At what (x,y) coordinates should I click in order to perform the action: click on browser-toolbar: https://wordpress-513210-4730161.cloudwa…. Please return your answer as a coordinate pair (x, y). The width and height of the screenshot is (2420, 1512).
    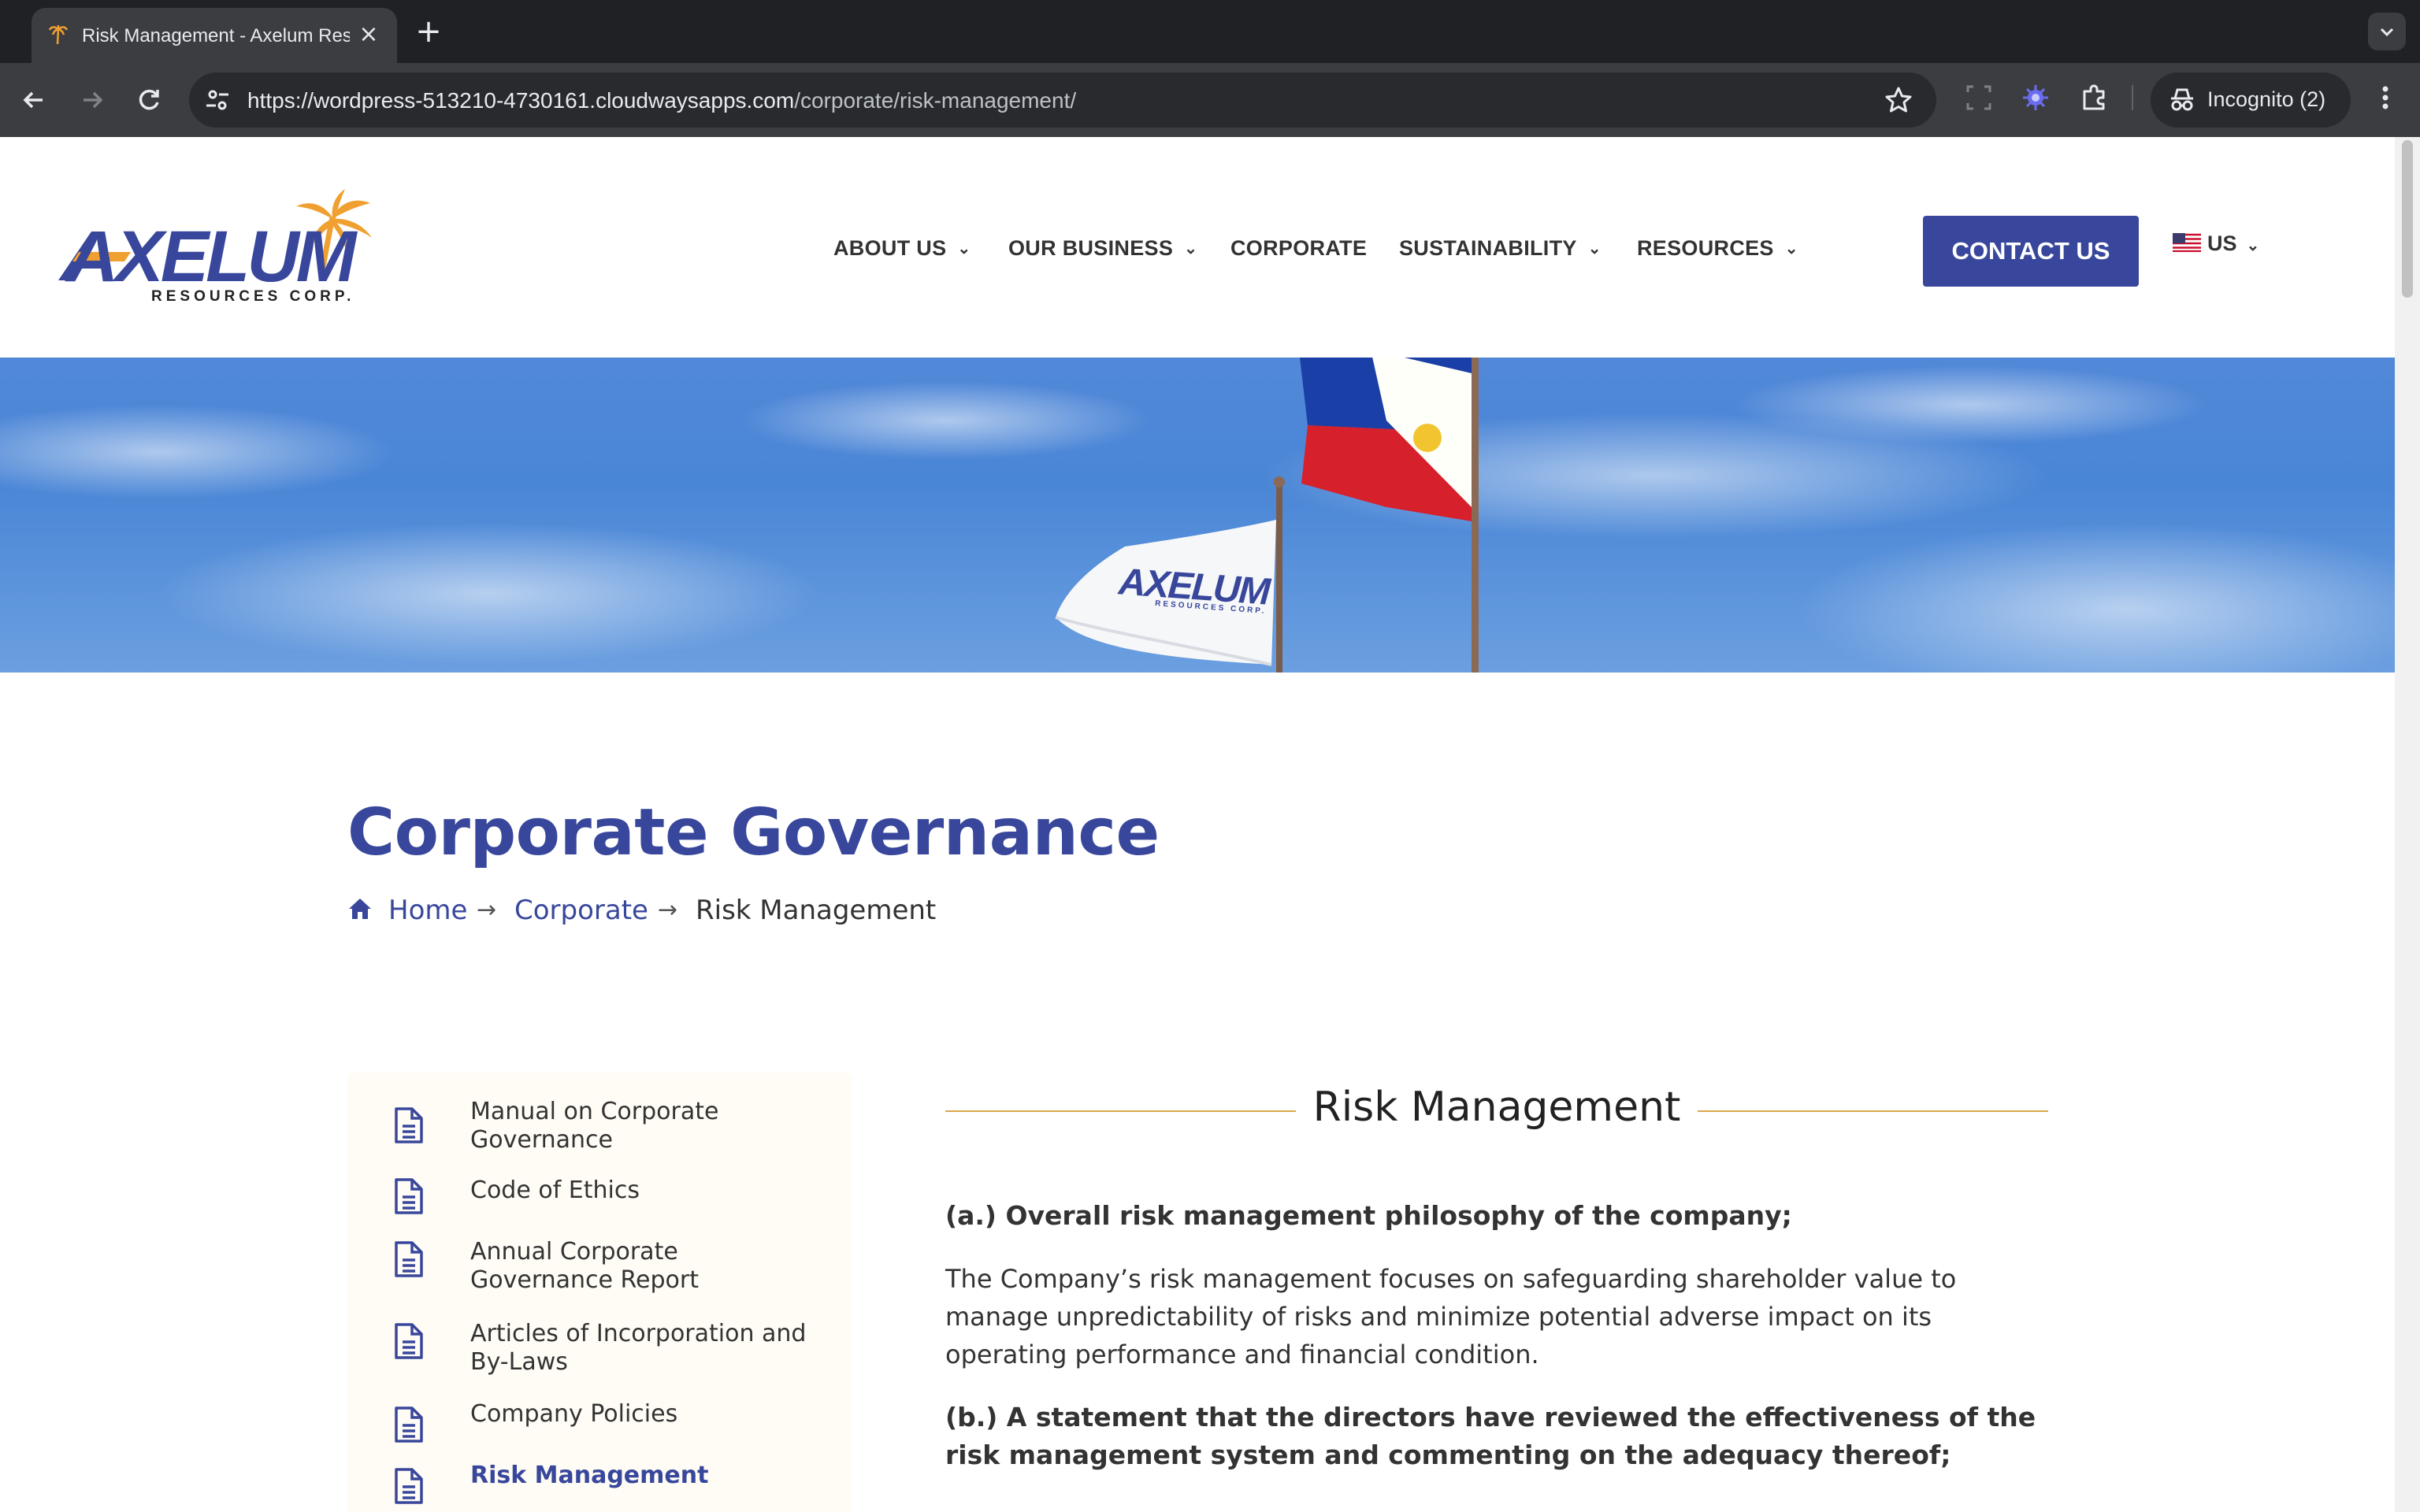
    Looking at the image, I should click on (1210, 100).